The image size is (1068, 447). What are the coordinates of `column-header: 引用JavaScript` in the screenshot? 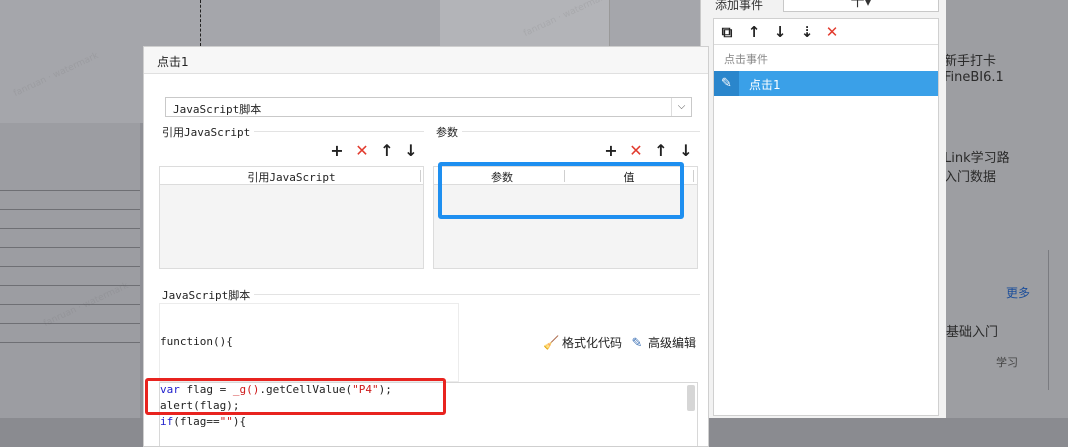 It's located at (291, 177).